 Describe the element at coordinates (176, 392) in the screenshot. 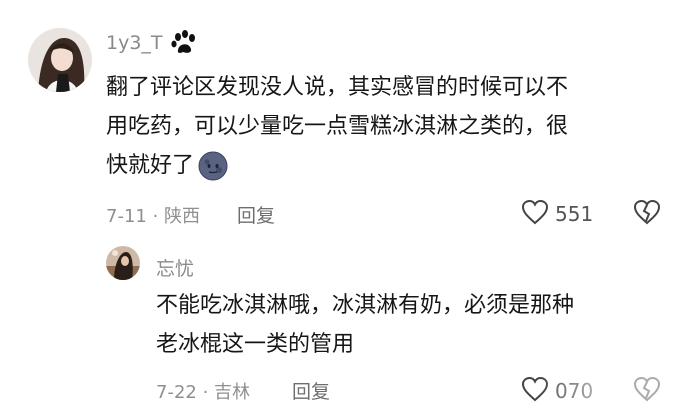

I see `reply-date: 7-22` at that location.